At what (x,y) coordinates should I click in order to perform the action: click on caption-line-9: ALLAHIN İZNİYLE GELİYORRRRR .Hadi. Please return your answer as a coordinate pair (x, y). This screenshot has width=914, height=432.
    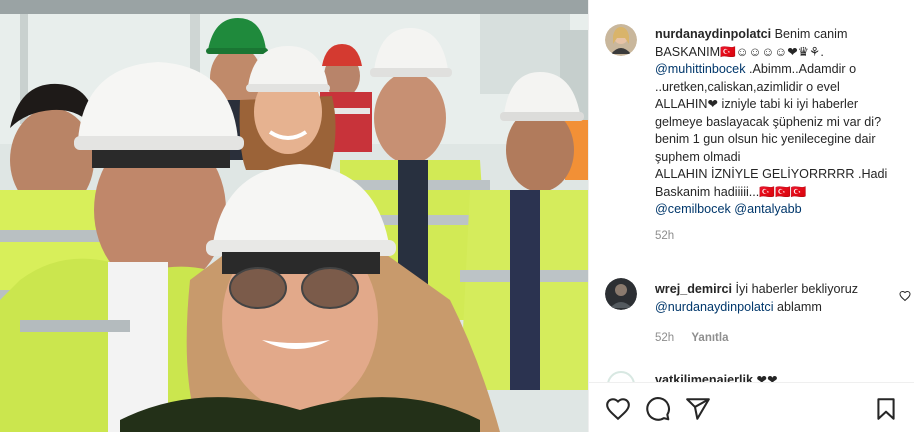
    Looking at the image, I should click on (771, 174).